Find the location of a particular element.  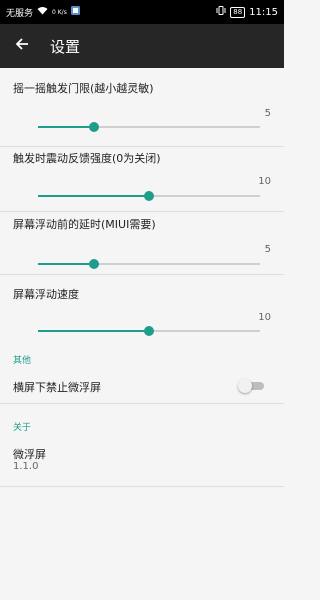

float-speed-slider is located at coordinates (149, 331).